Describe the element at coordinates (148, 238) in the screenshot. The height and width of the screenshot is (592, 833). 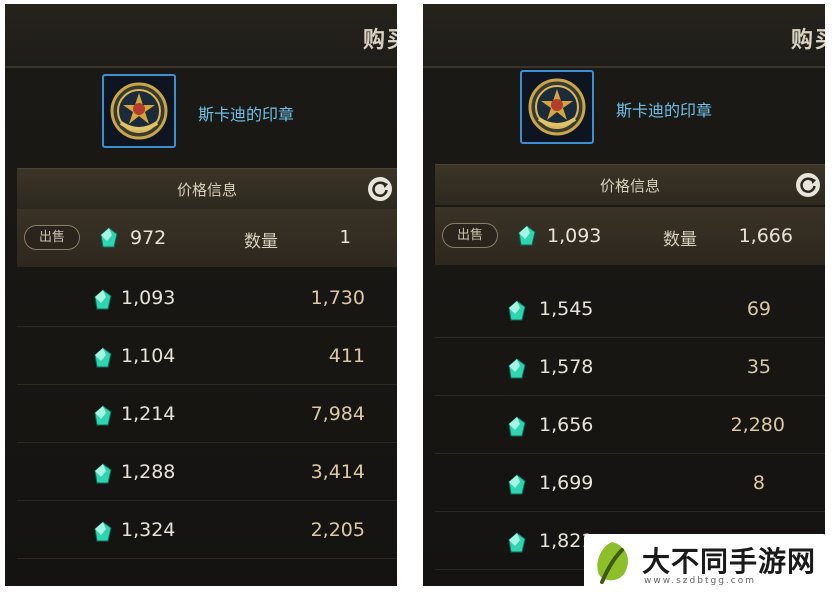
I see `listing-price: 972` at that location.